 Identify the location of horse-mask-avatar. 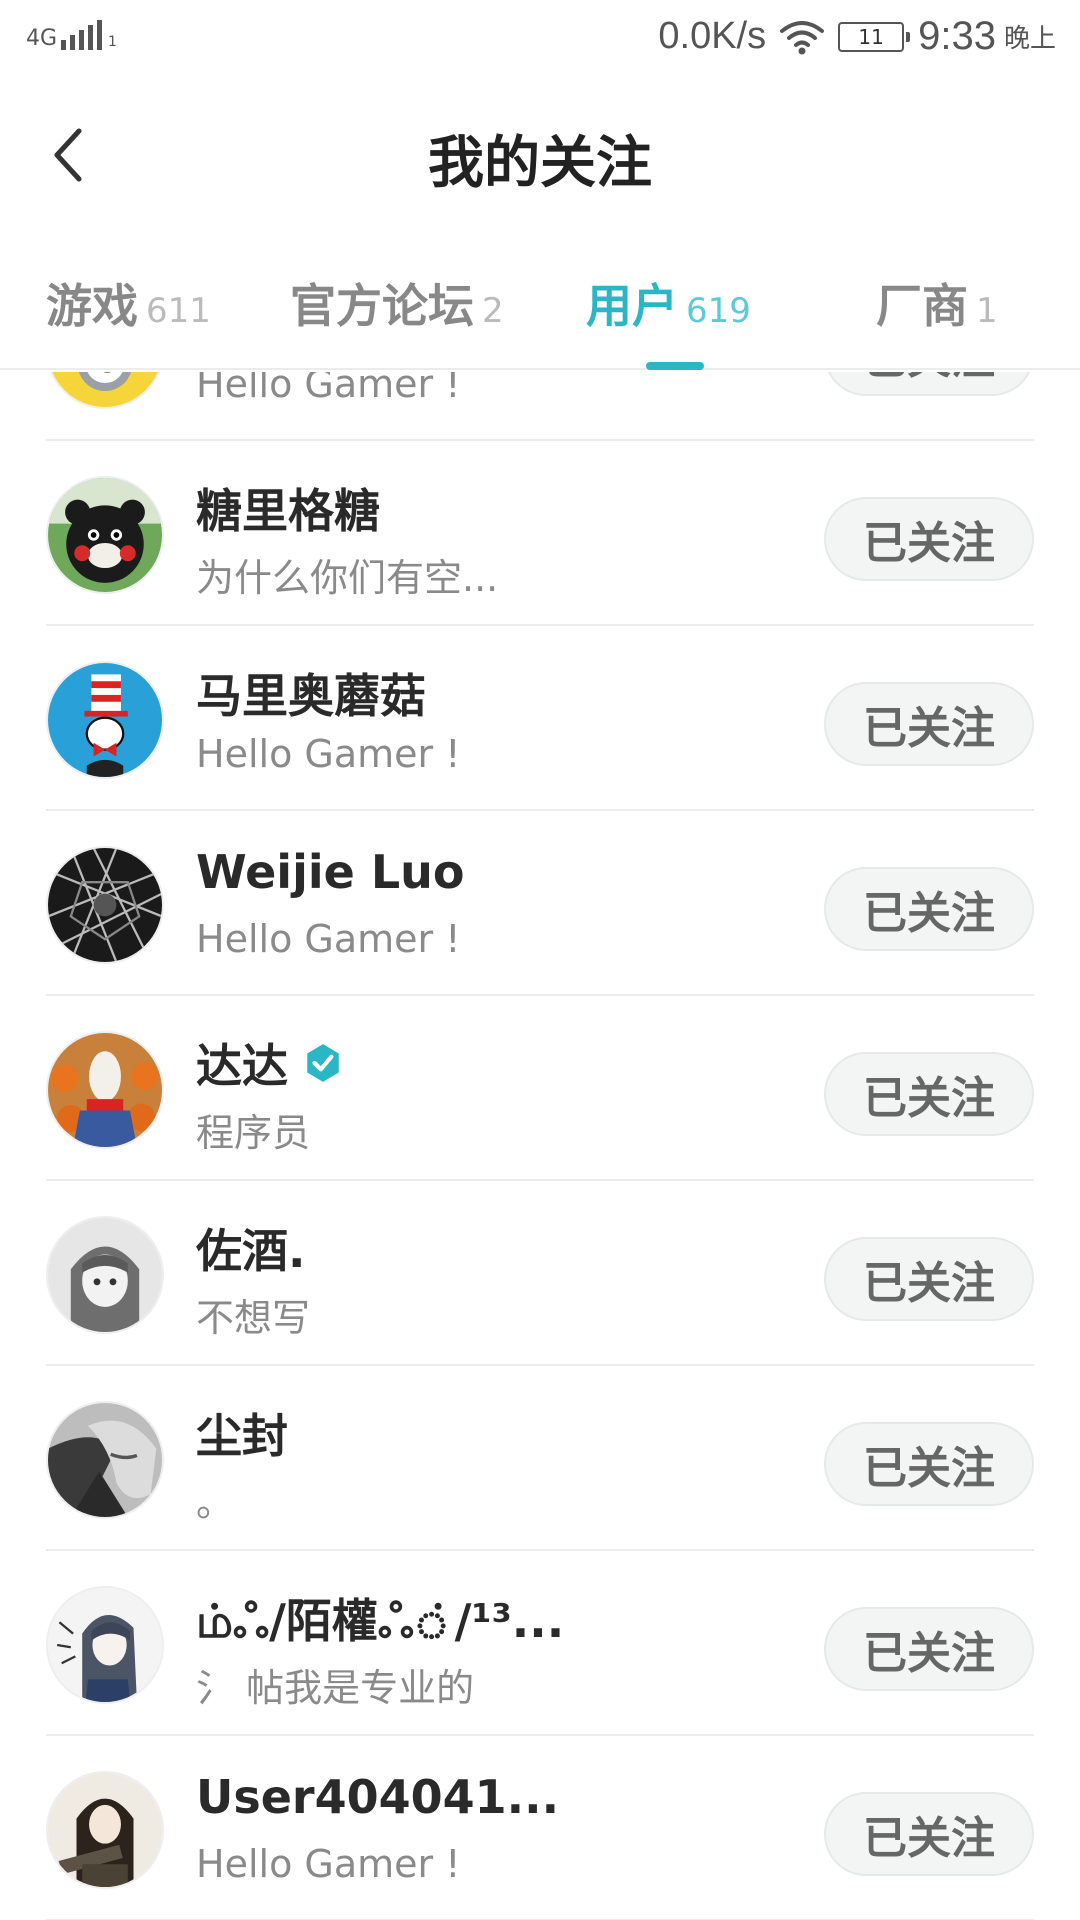
(105, 1090).